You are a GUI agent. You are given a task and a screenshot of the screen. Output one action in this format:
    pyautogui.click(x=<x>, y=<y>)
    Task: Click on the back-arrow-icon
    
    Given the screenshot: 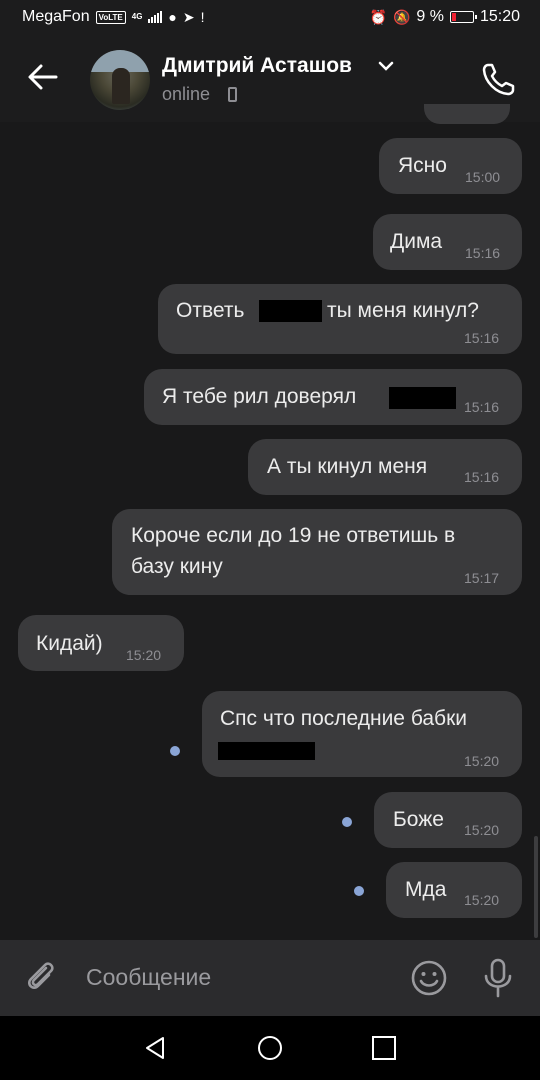 What is the action you would take?
    pyautogui.click(x=43, y=77)
    